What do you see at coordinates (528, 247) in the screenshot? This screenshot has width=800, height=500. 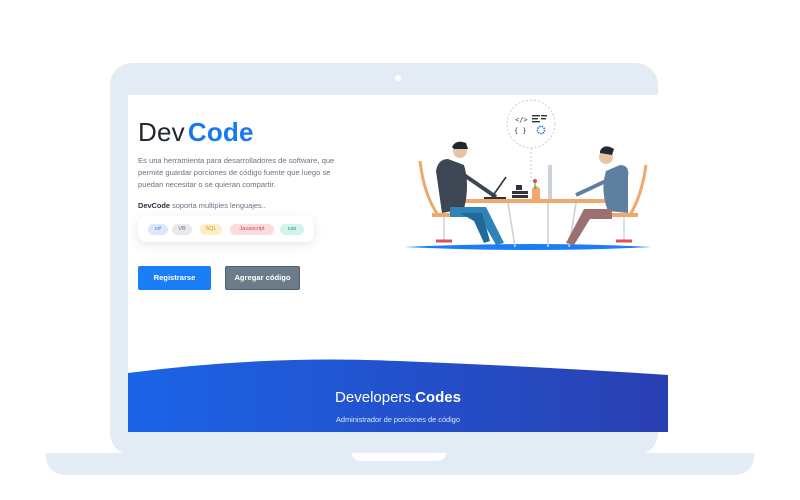 I see `floor-shape` at bounding box center [528, 247].